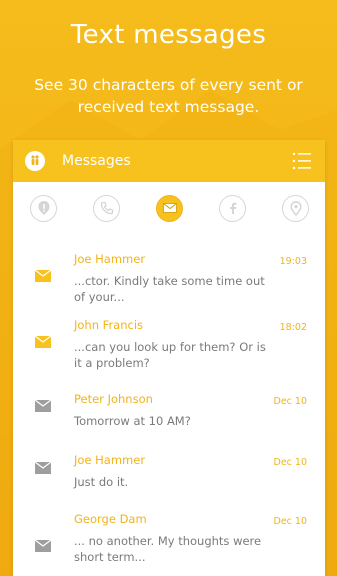 This screenshot has height=576, width=337. Describe the element at coordinates (293, 327) in the screenshot. I see `message-time: 18:02` at that location.